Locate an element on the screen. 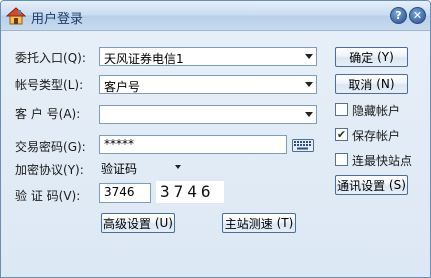 The image size is (431, 278). account-type-select: 客户号 is located at coordinates (208, 84).